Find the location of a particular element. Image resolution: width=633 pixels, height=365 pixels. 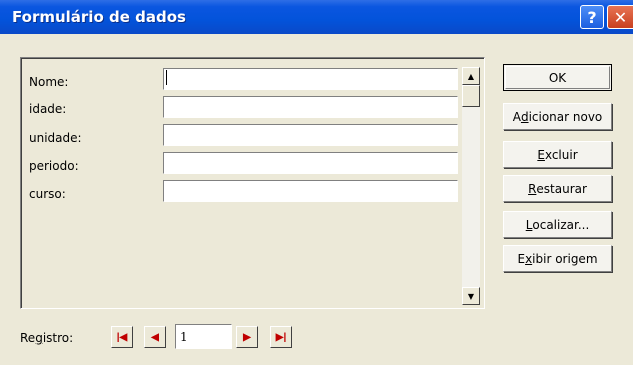

next-record-icon: ▶ is located at coordinates (247, 337).